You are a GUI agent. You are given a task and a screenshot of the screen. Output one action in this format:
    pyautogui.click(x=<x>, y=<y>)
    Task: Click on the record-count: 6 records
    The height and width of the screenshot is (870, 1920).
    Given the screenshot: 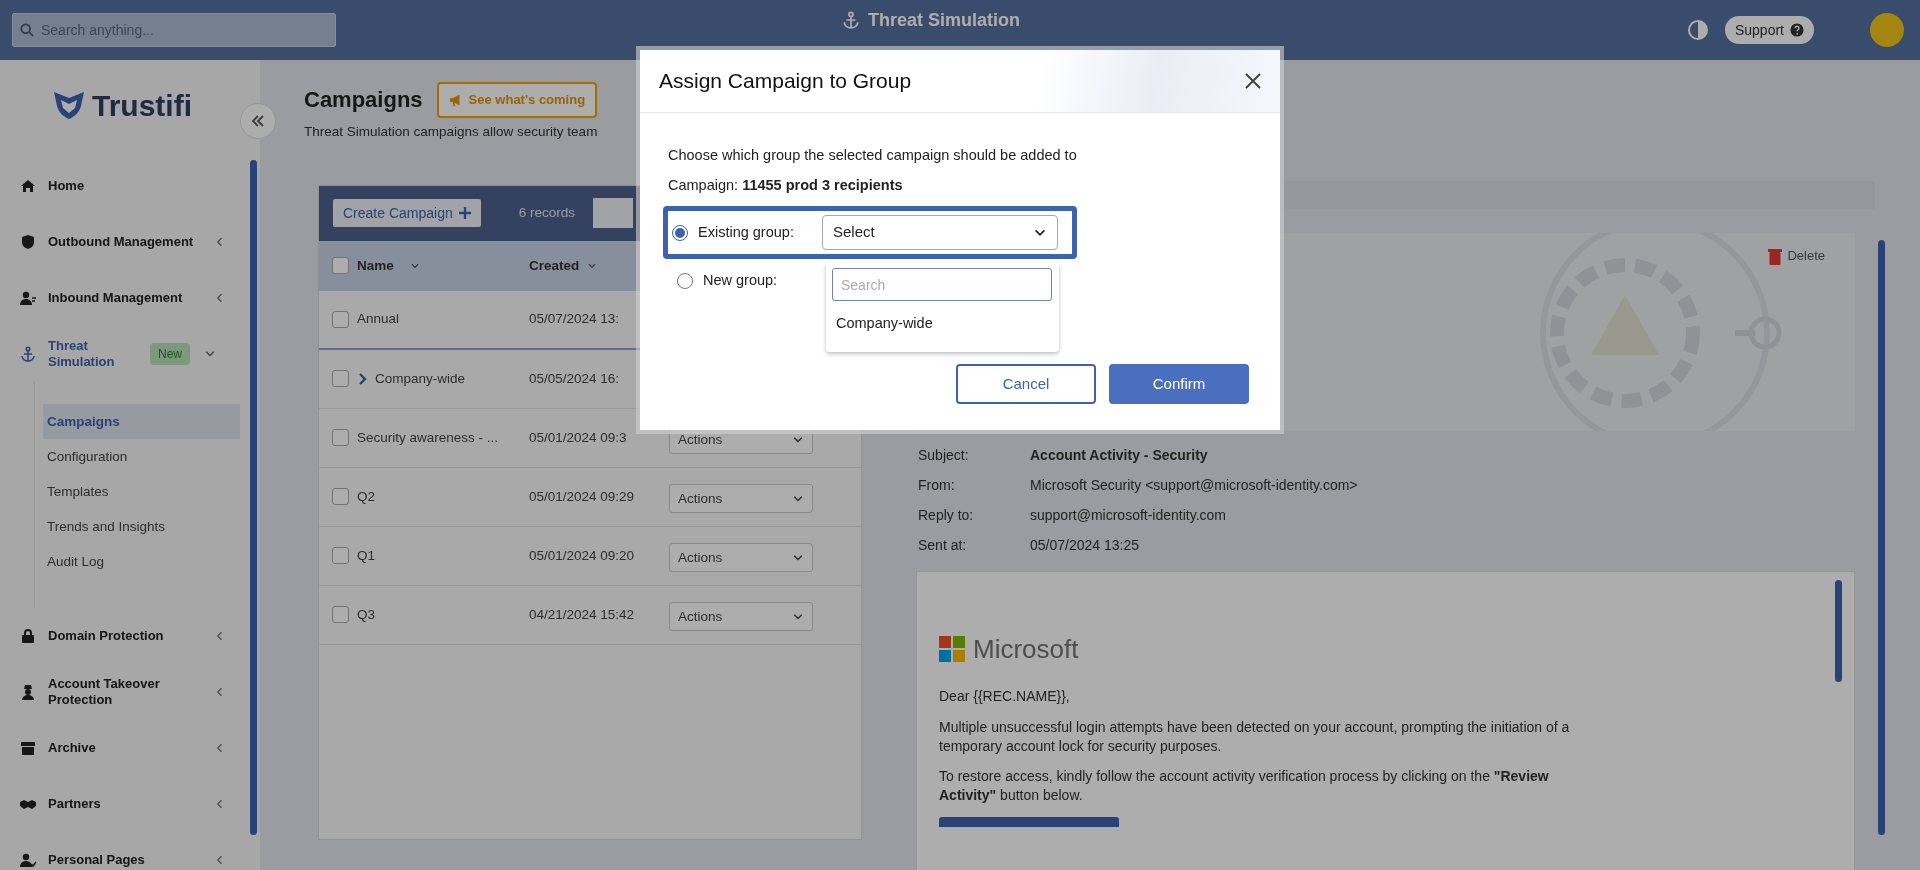 What is the action you would take?
    pyautogui.click(x=546, y=213)
    